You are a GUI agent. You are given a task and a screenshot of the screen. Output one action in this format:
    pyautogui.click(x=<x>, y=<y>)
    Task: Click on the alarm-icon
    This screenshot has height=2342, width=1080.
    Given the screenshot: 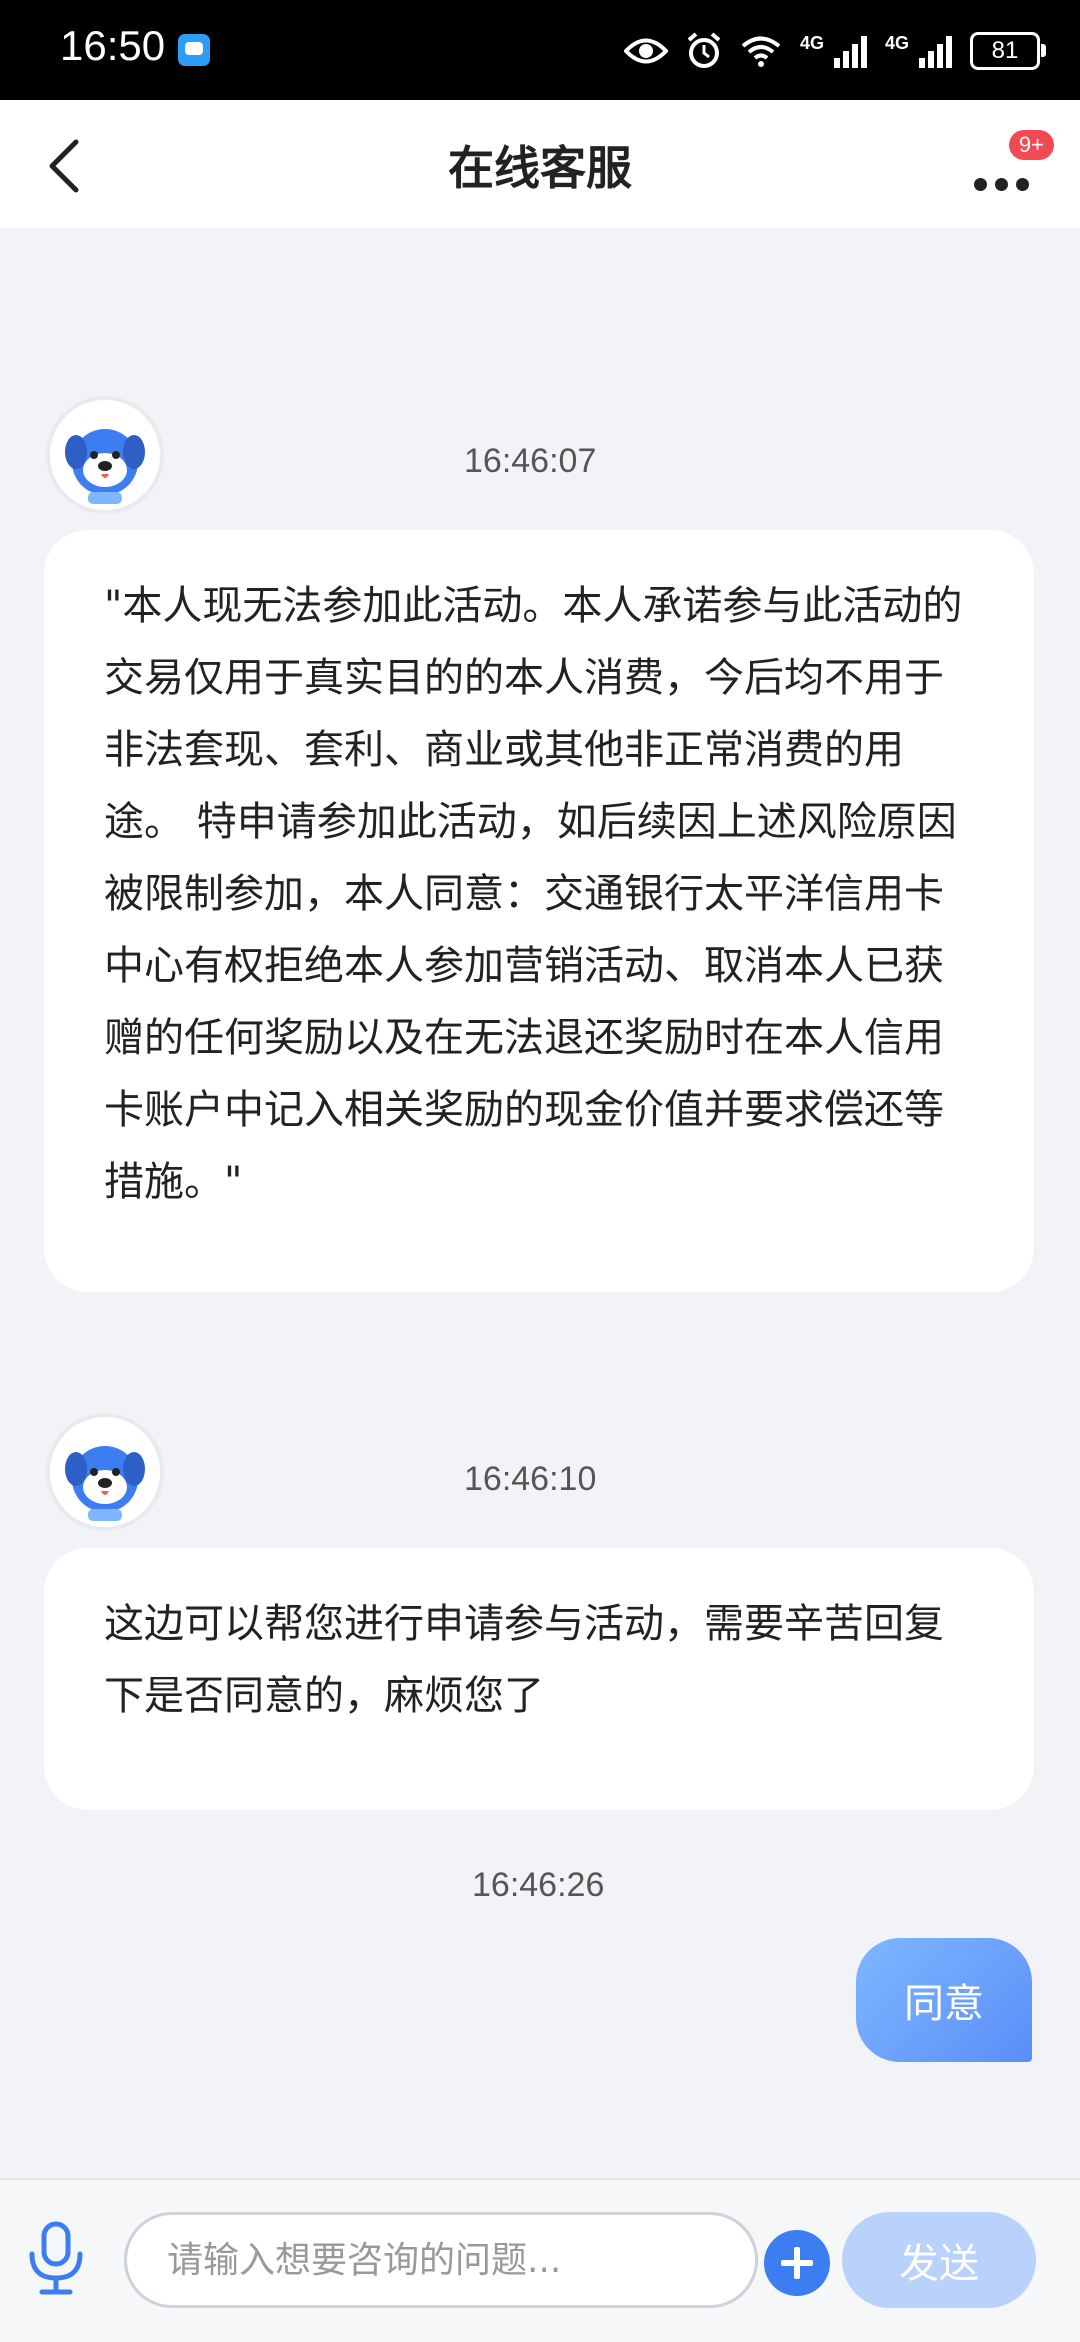 What is the action you would take?
    pyautogui.click(x=704, y=51)
    